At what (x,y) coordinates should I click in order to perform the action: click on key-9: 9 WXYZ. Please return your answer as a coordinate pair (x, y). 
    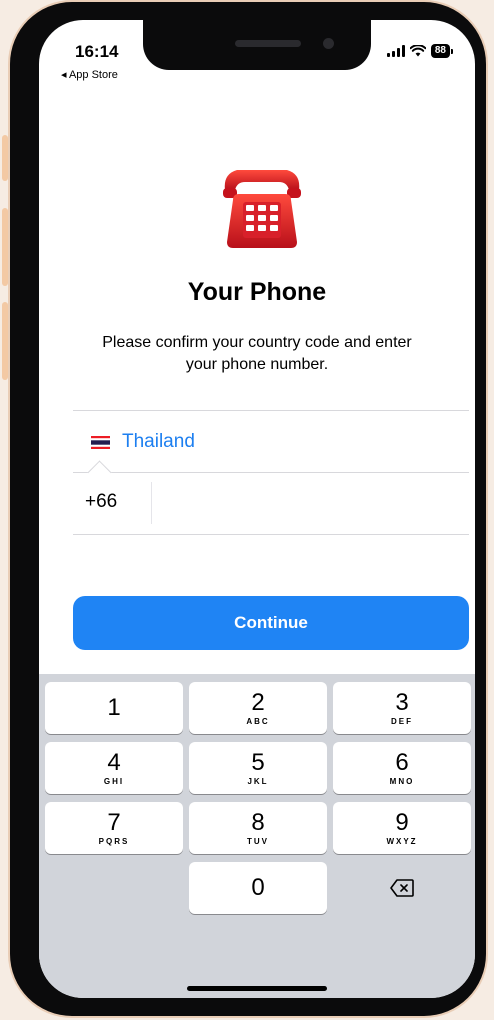
    Looking at the image, I should click on (402, 828).